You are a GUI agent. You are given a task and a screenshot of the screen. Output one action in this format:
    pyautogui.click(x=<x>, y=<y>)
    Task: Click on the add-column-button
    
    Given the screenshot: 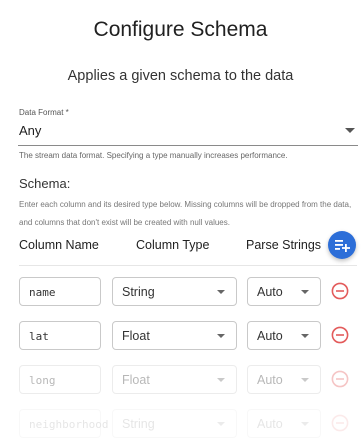 What is the action you would take?
    pyautogui.click(x=342, y=245)
    